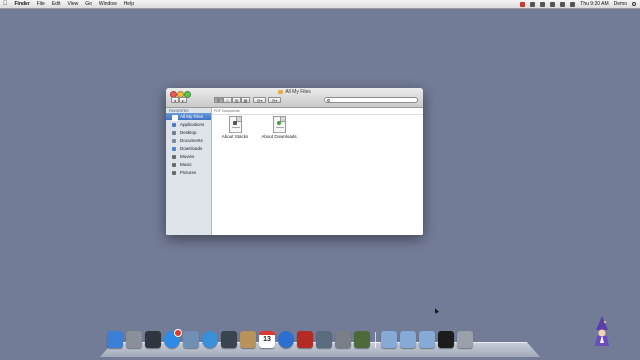 The height and width of the screenshot is (360, 640). What do you see at coordinates (236, 100) in the screenshot?
I see `column-view-button: ▥` at bounding box center [236, 100].